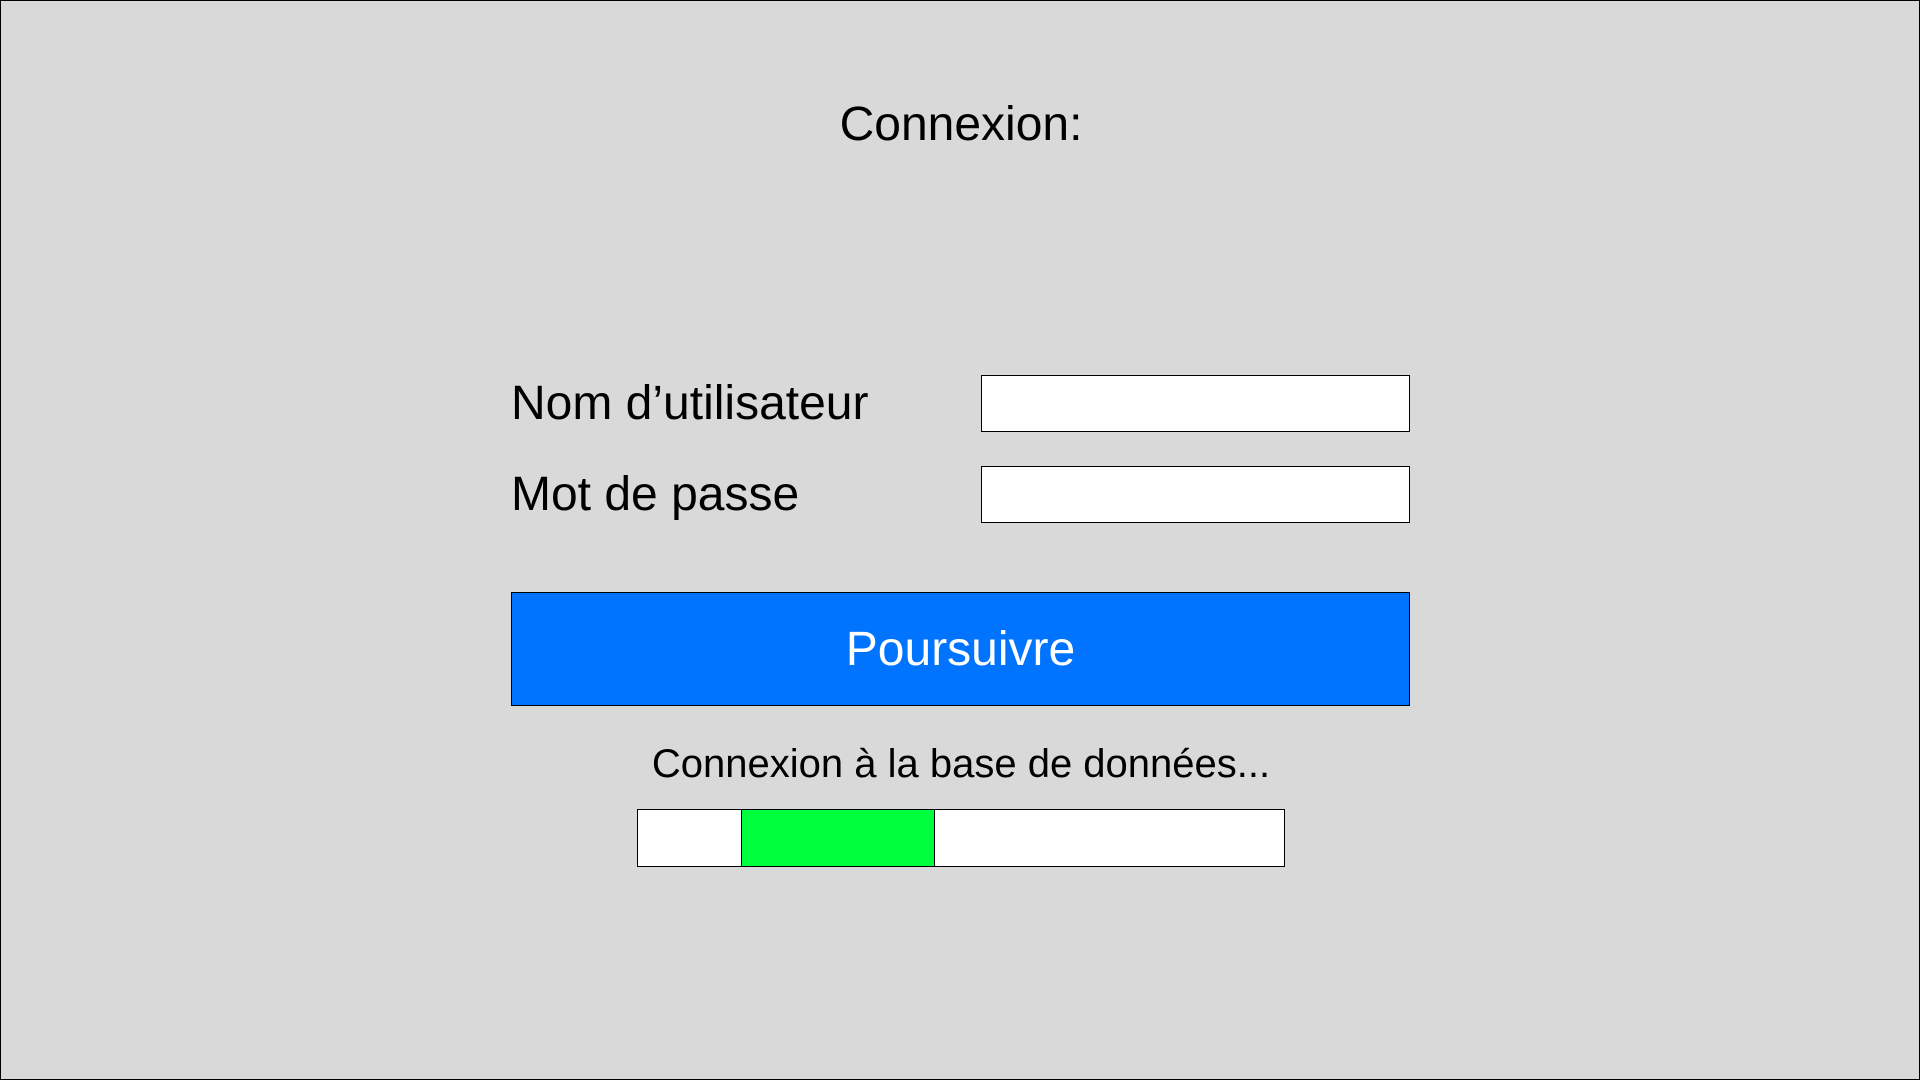 Image resolution: width=1920 pixels, height=1080 pixels. I want to click on username-input, so click(1195, 403).